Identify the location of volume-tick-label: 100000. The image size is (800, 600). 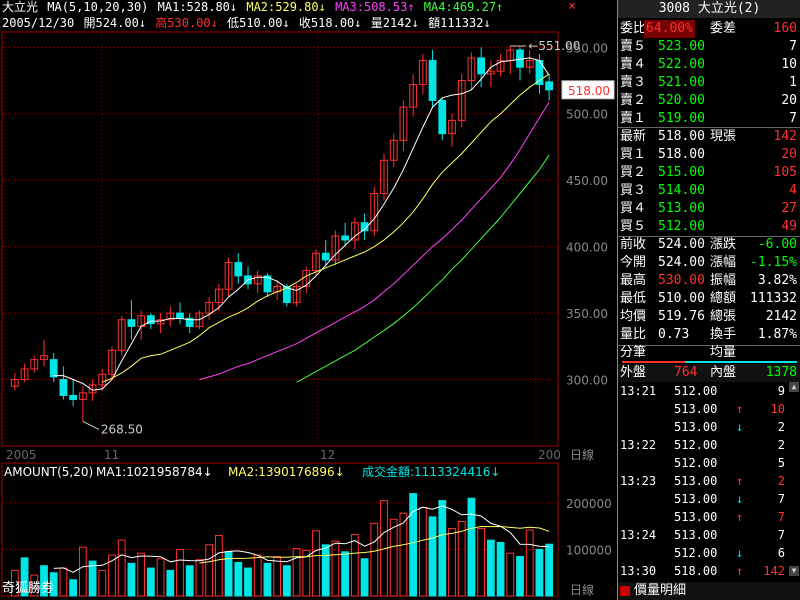
(589, 550).